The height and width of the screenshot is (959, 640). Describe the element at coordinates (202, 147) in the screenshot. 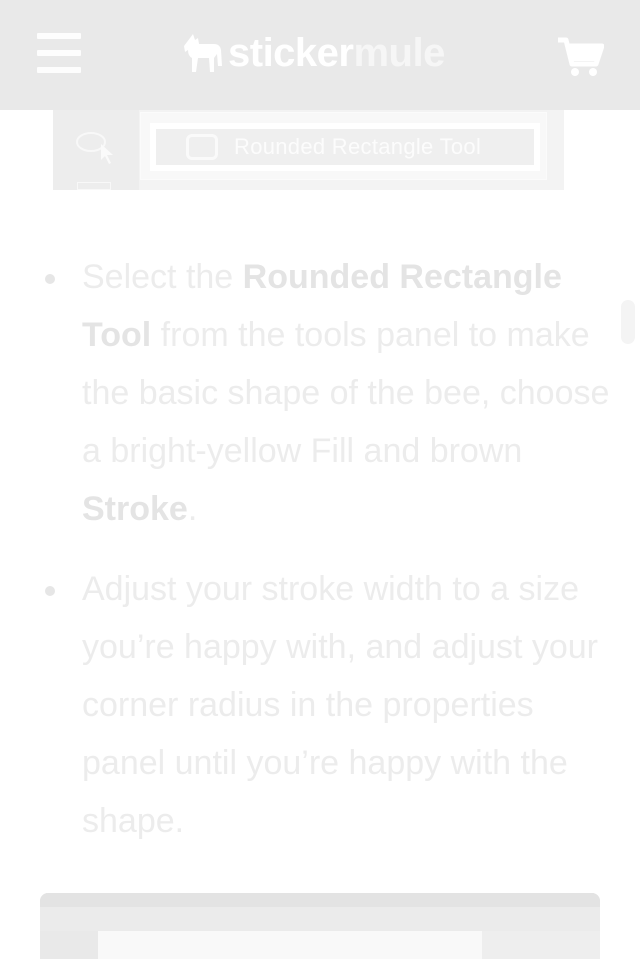

I see `rounded-rectangle-icon` at that location.